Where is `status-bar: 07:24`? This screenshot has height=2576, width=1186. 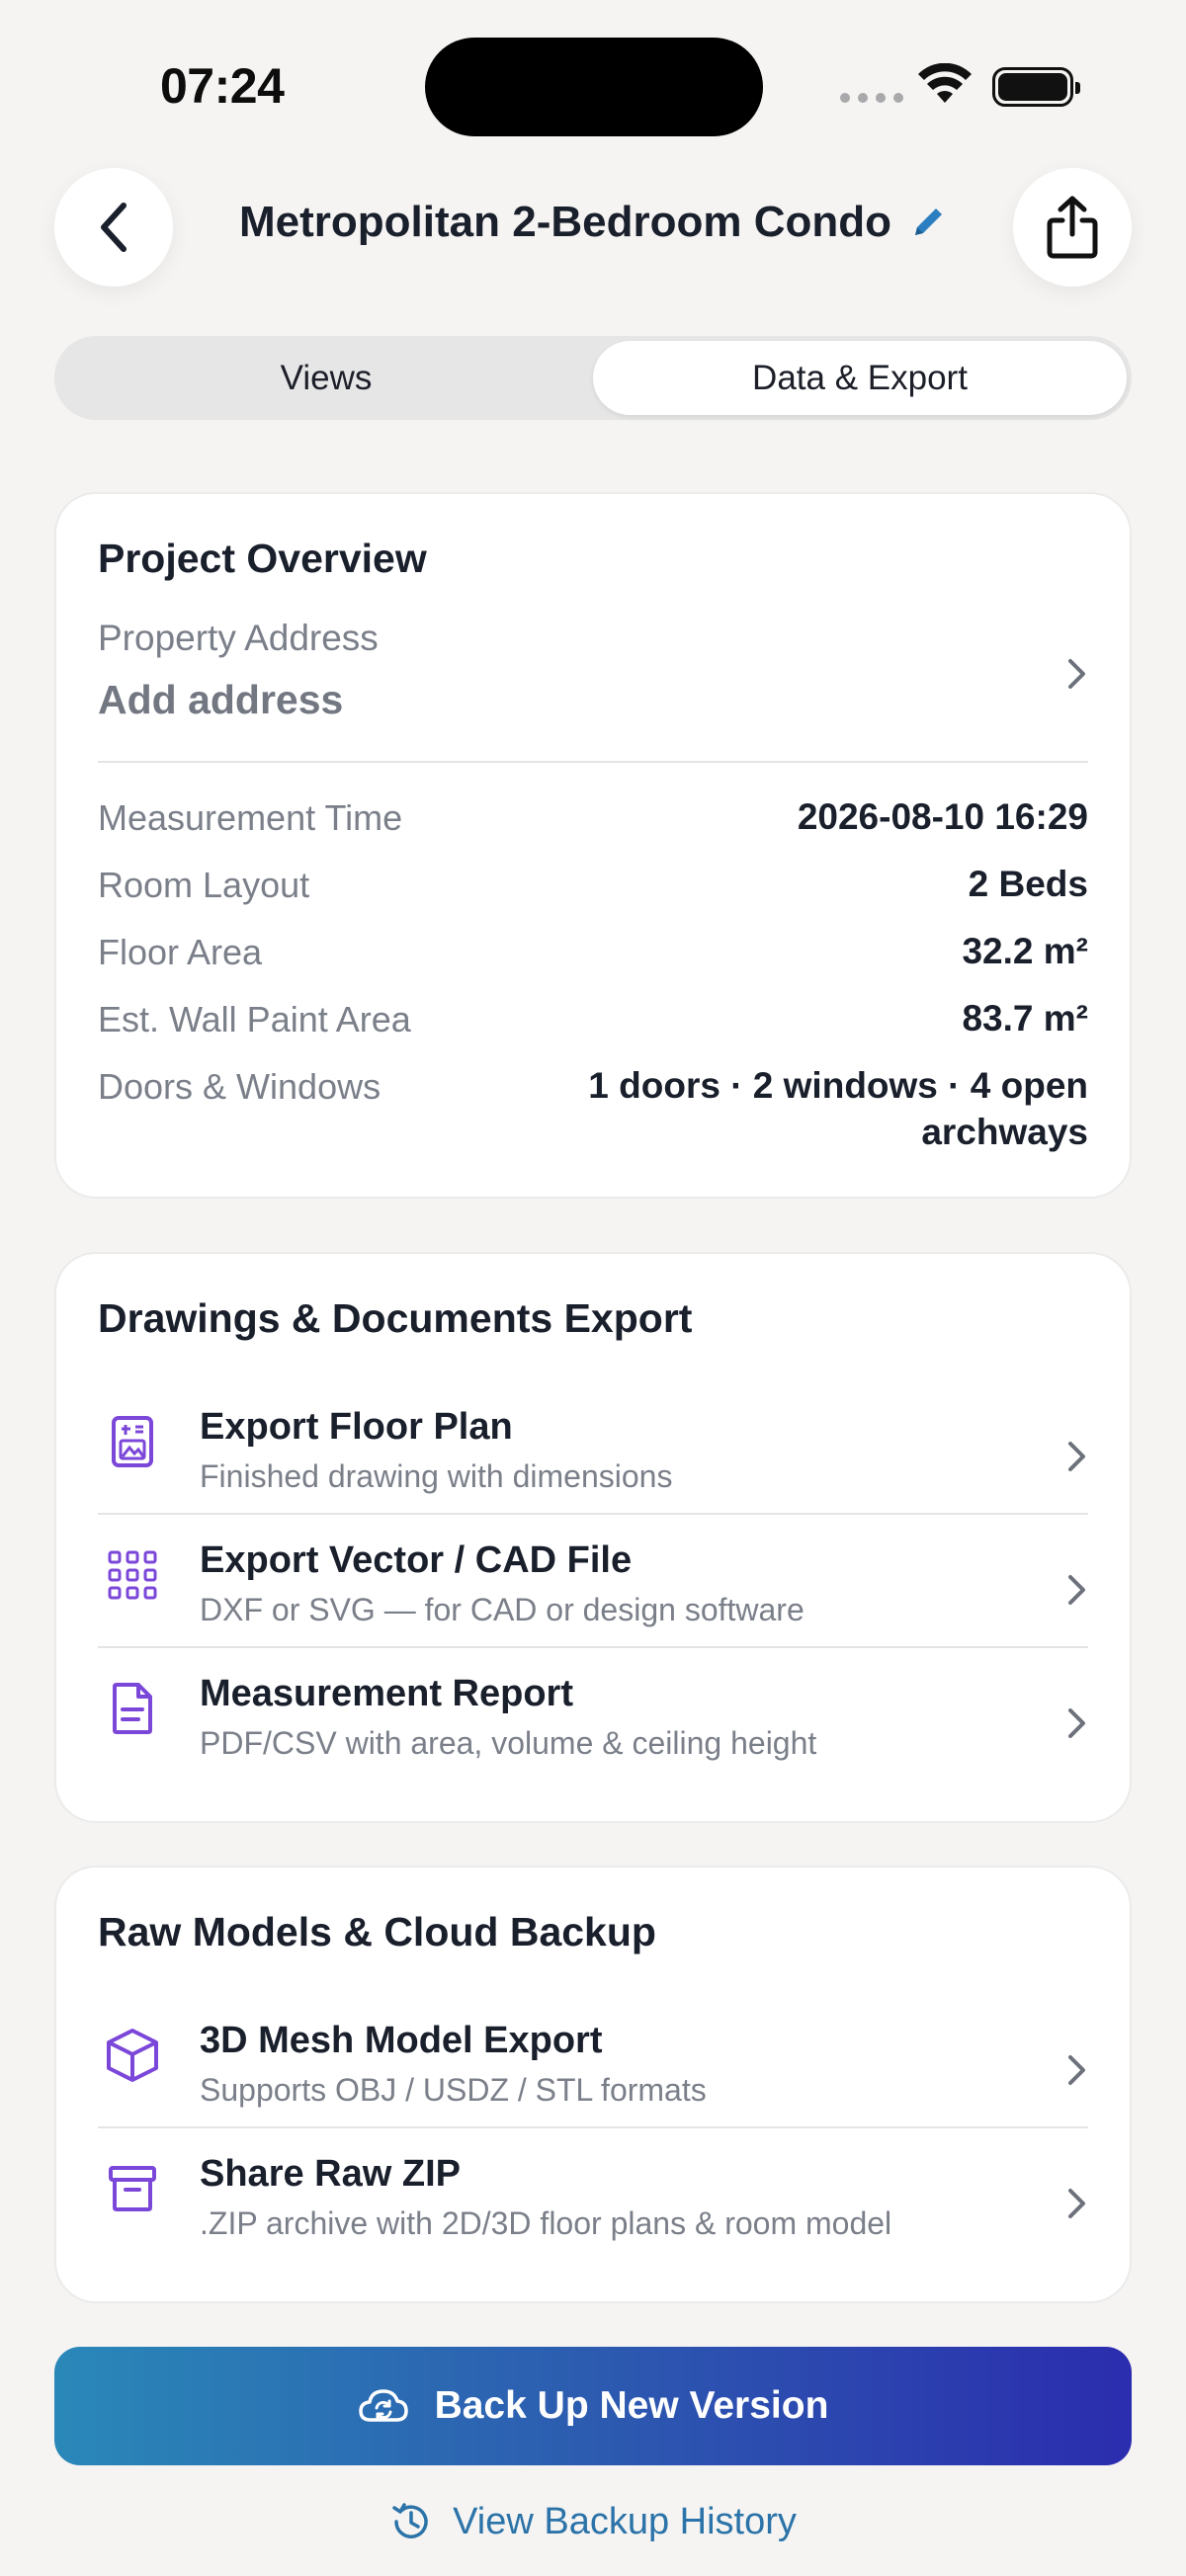
status-bar: 07:24 is located at coordinates (593, 84).